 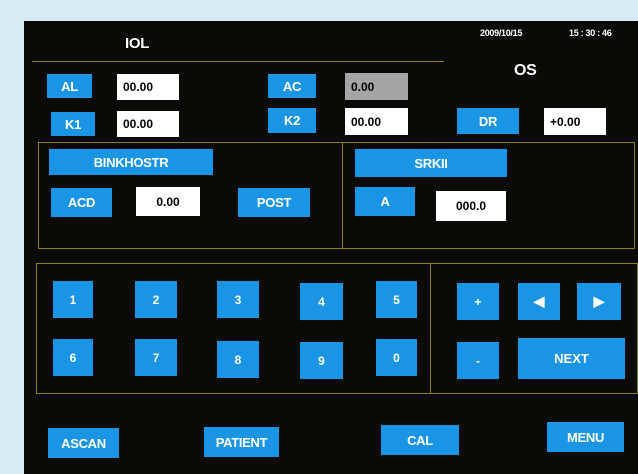 What do you see at coordinates (81, 202) in the screenshot?
I see `acd-button: ACD` at bounding box center [81, 202].